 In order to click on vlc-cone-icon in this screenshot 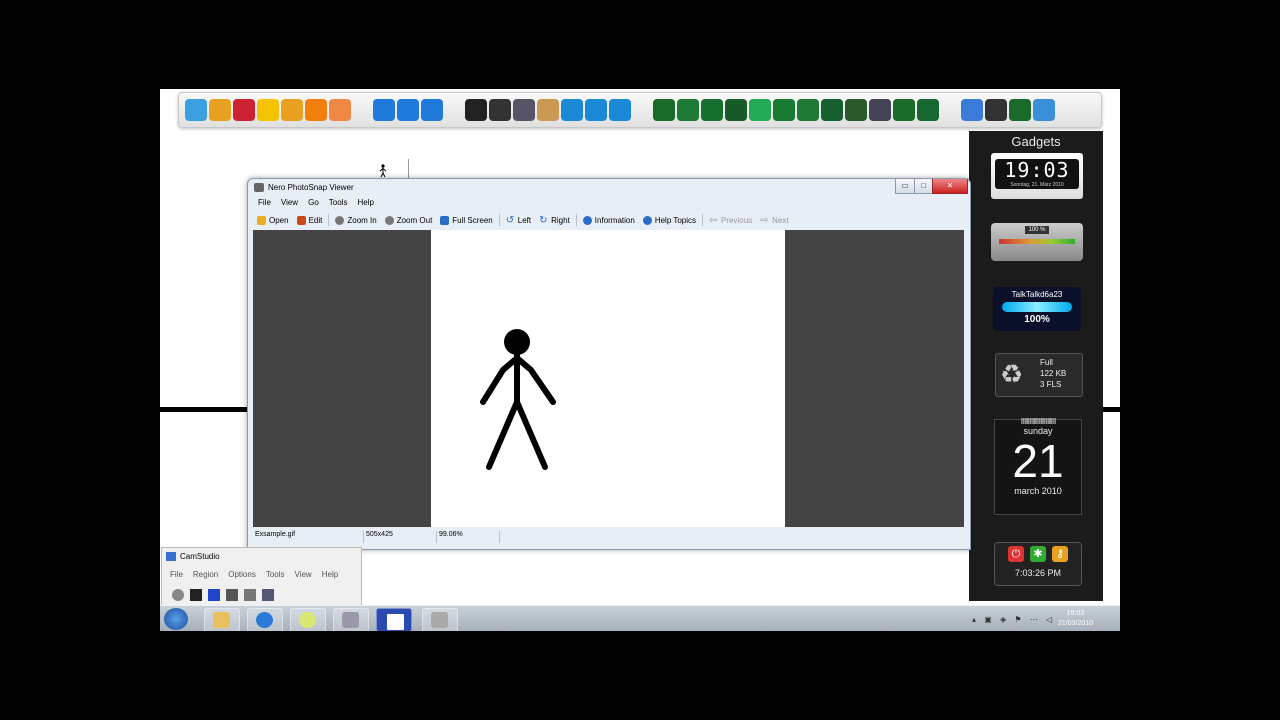, I will do `click(316, 110)`.